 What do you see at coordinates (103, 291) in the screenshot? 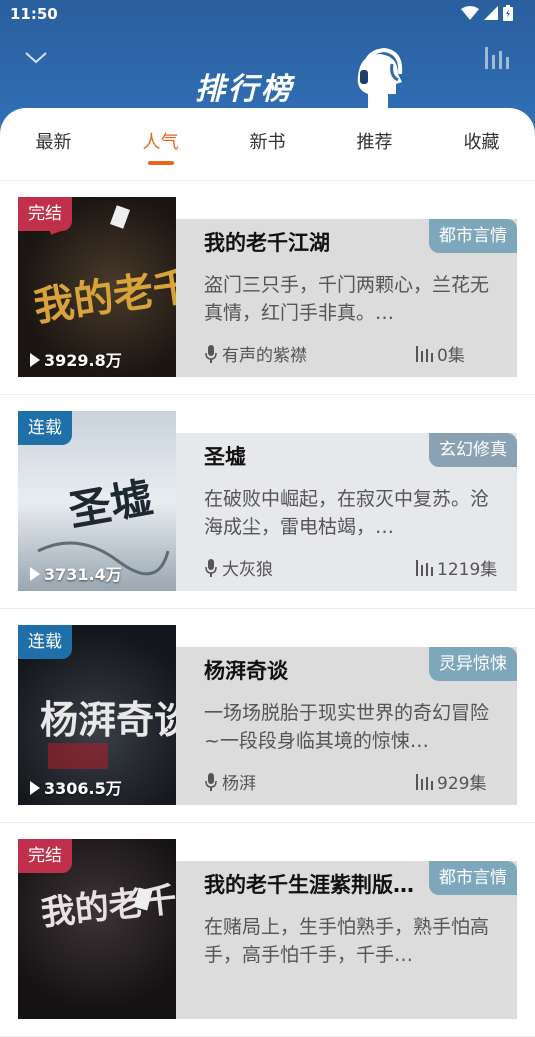
I see `cover-title: 我的老千江湖` at bounding box center [103, 291].